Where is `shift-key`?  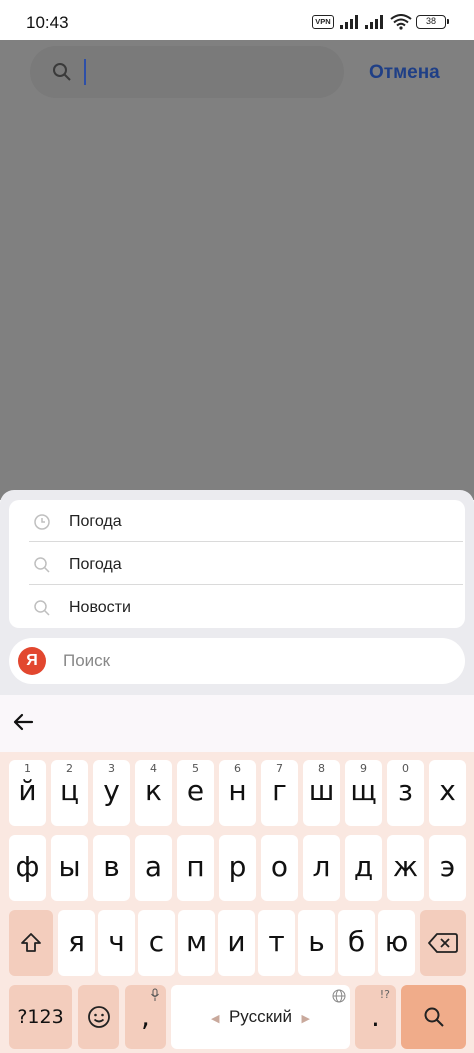 shift-key is located at coordinates (31, 943).